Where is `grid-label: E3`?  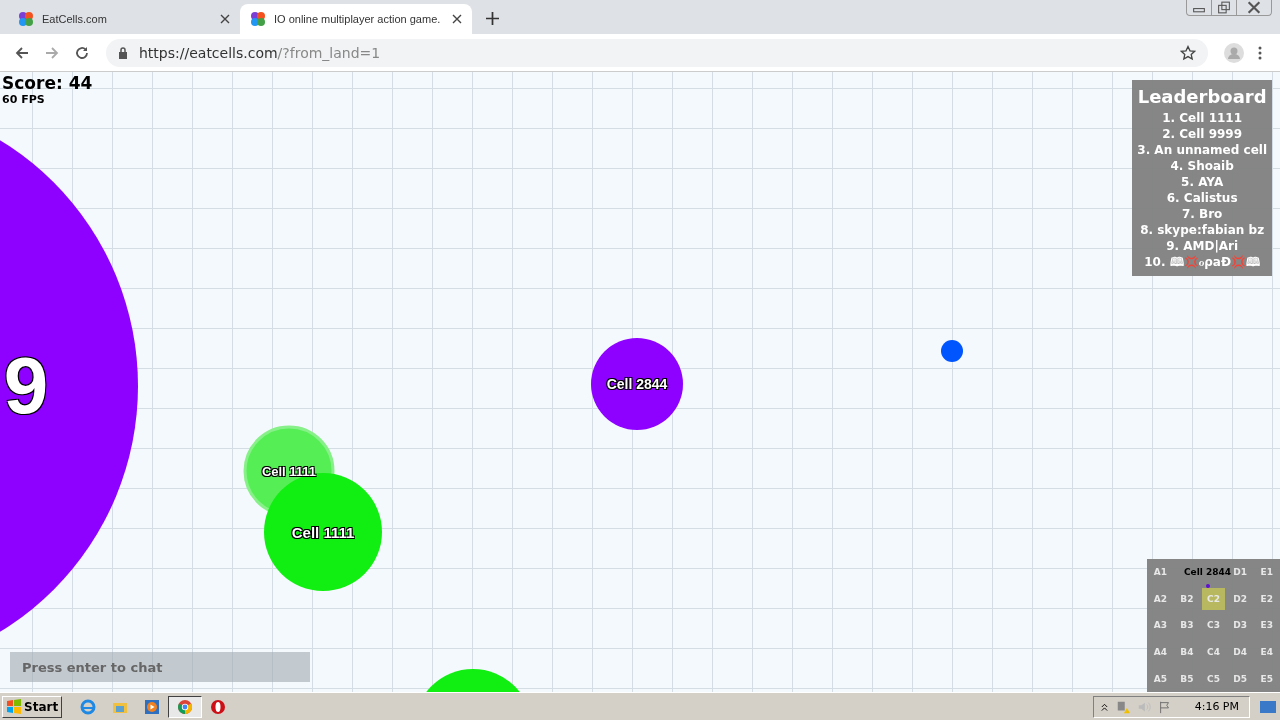 grid-label: E3 is located at coordinates (1266, 625).